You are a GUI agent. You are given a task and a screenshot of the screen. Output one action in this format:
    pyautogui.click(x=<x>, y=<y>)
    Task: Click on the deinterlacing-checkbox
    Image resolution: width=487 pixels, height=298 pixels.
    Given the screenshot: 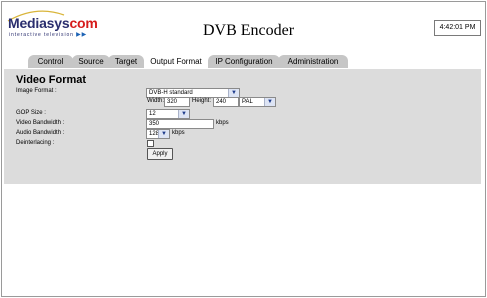 What is the action you would take?
    pyautogui.click(x=150, y=143)
    